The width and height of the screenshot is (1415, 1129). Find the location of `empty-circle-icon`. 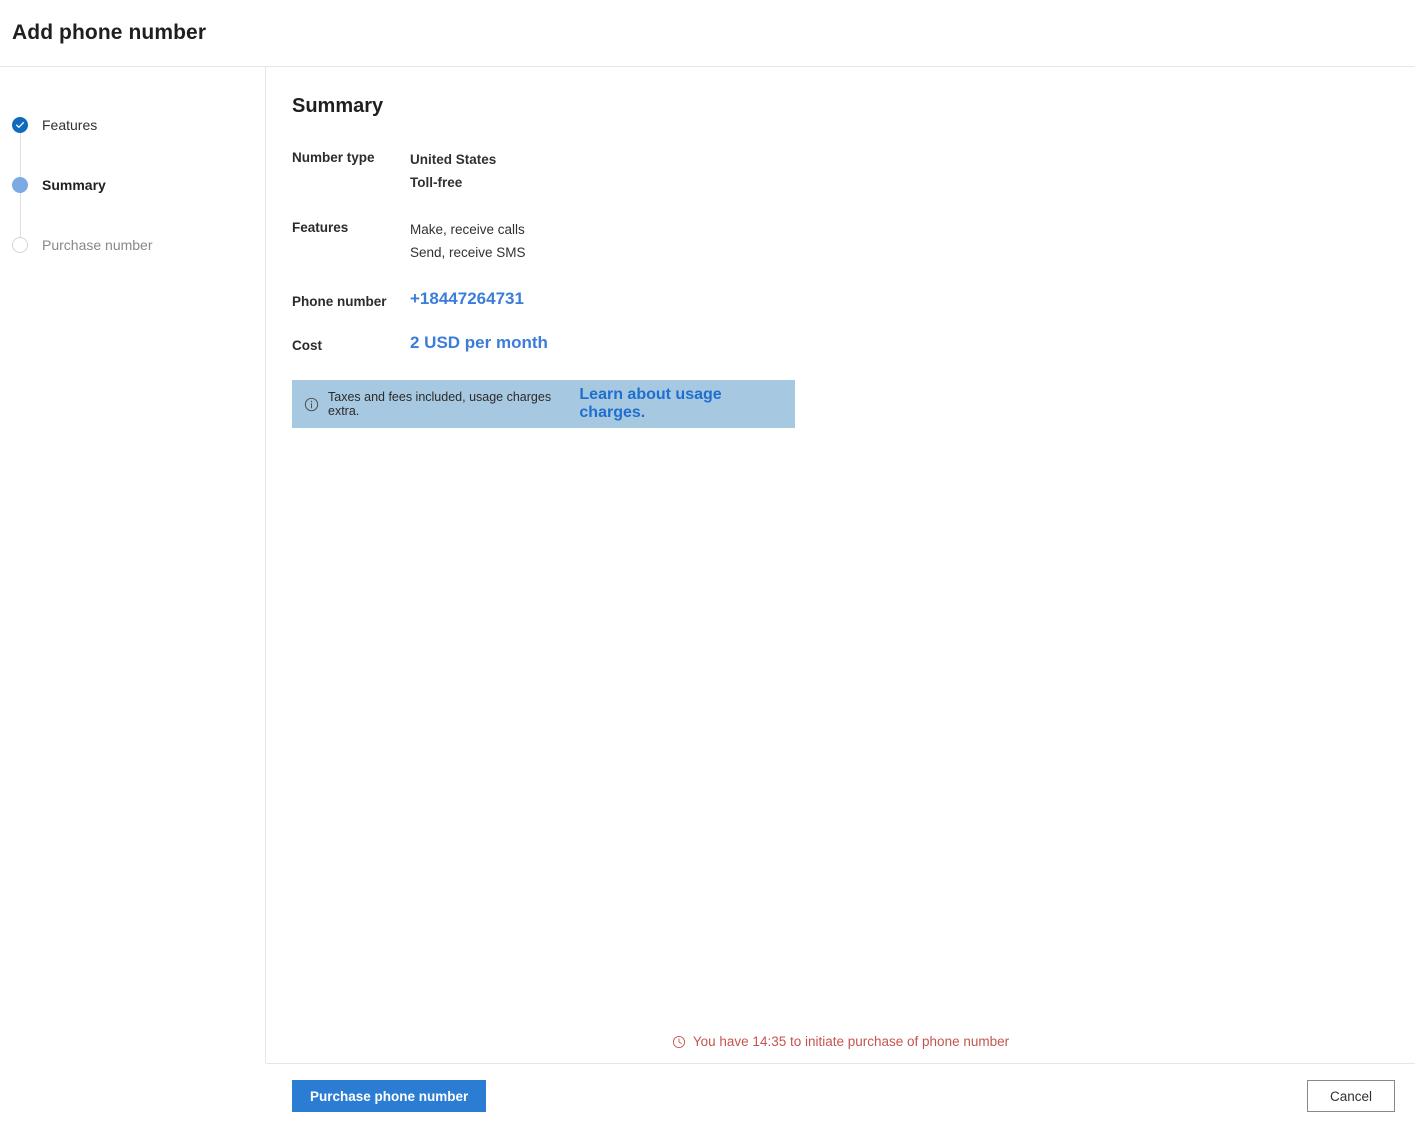

empty-circle-icon is located at coordinates (20, 245).